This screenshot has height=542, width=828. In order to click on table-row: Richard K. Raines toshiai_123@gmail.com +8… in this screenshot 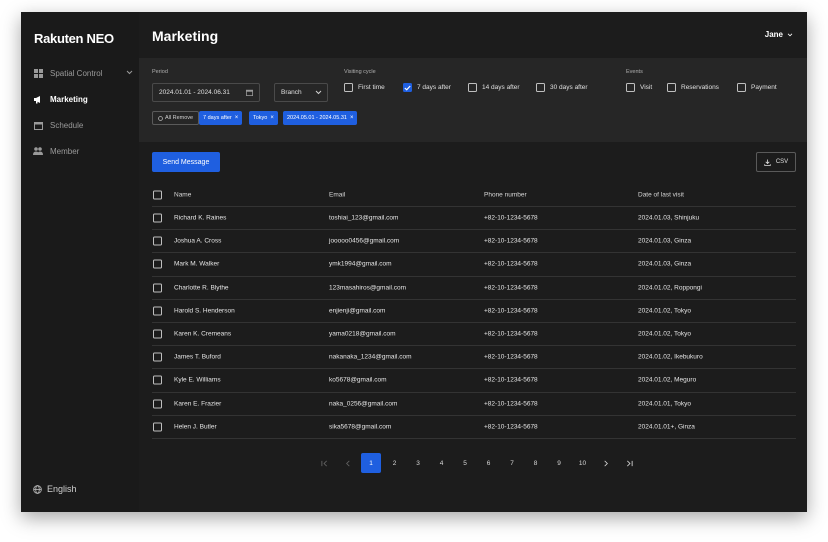, I will do `click(474, 219)`.